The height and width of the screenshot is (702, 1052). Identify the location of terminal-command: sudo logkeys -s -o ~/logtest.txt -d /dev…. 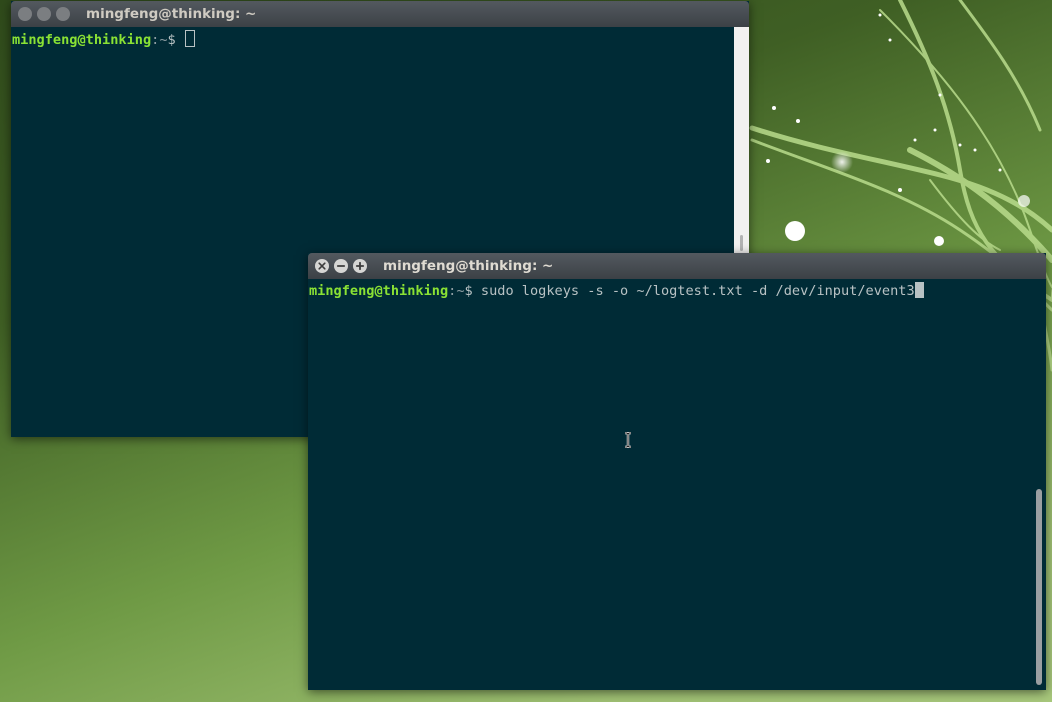
(697, 291).